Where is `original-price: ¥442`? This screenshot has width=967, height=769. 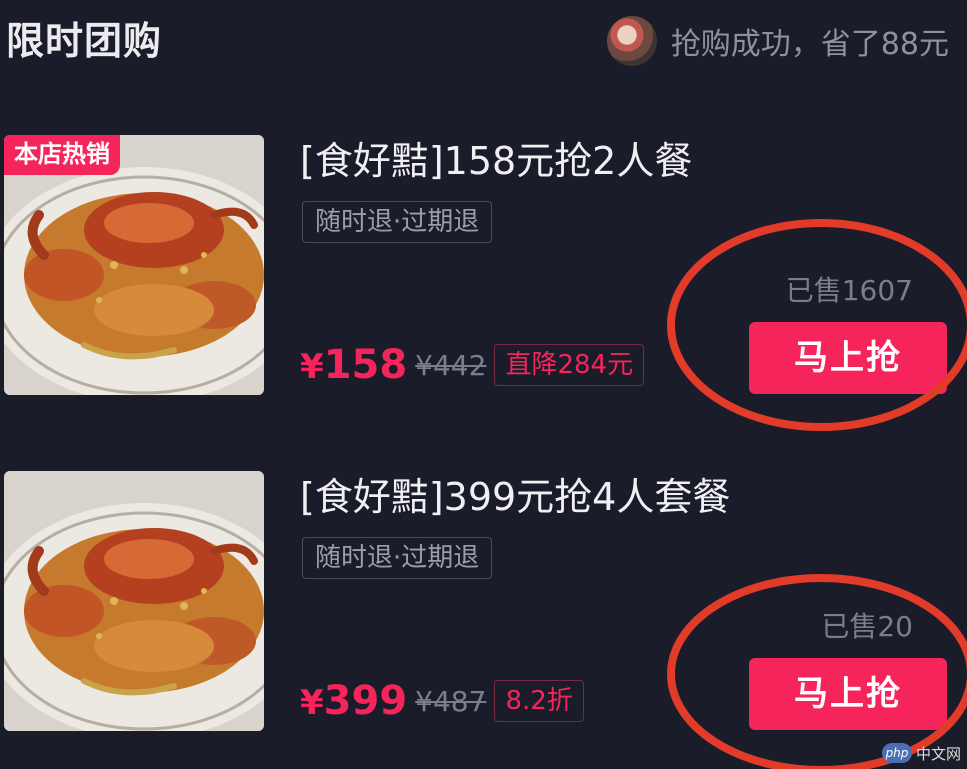
original-price: ¥442 is located at coordinates (451, 365).